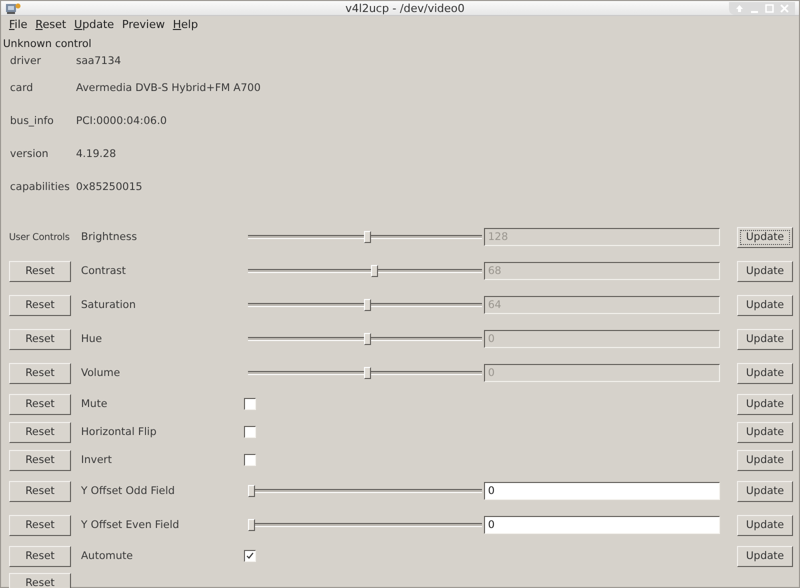 The width and height of the screenshot is (800, 588). I want to click on app-icon, so click(13, 8).